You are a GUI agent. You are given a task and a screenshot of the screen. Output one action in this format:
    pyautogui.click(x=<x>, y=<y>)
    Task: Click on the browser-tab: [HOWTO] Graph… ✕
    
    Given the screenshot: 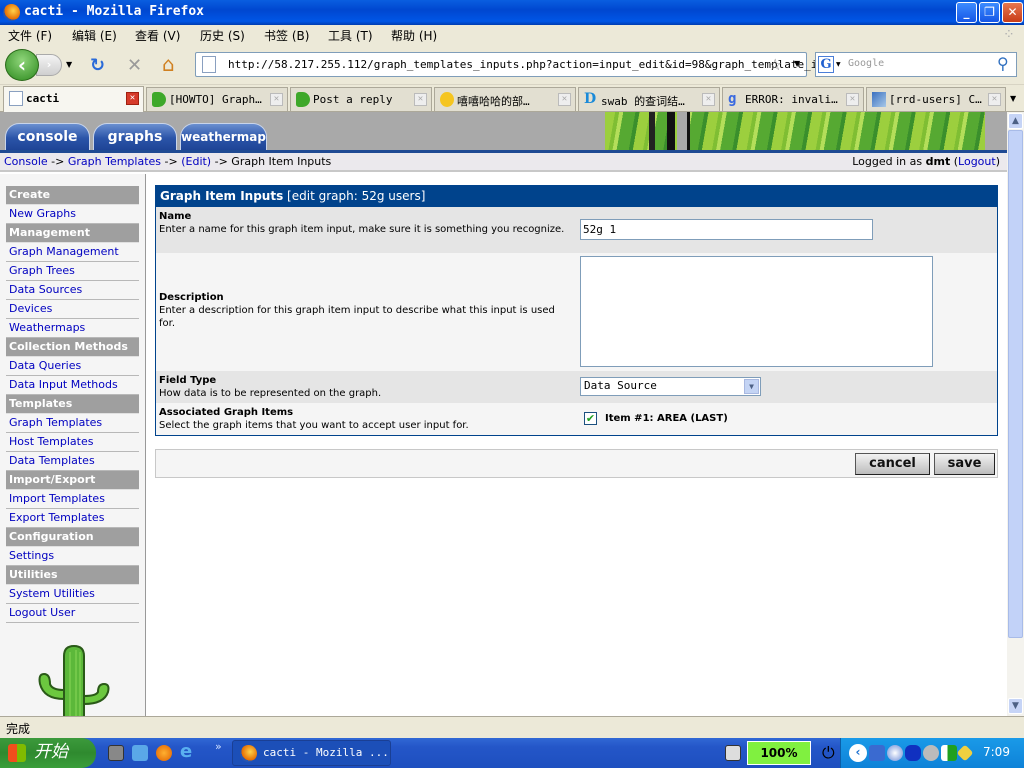 What is the action you would take?
    pyautogui.click(x=217, y=99)
    